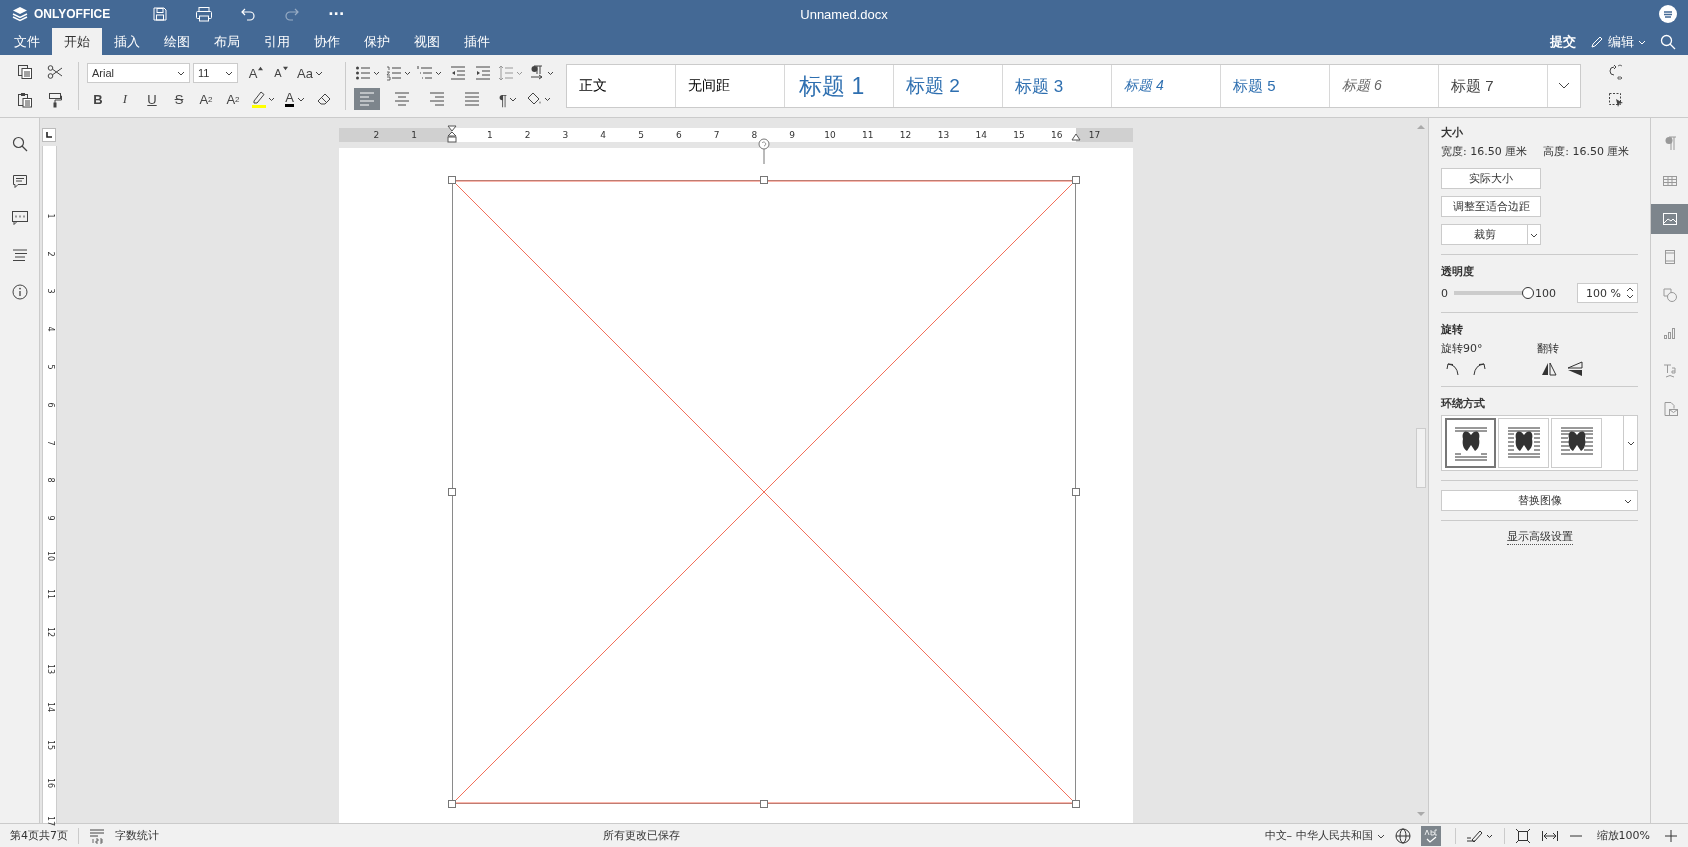 This screenshot has width=1688, height=847. What do you see at coordinates (452, 134) in the screenshot?
I see `indent-marker-icon` at bounding box center [452, 134].